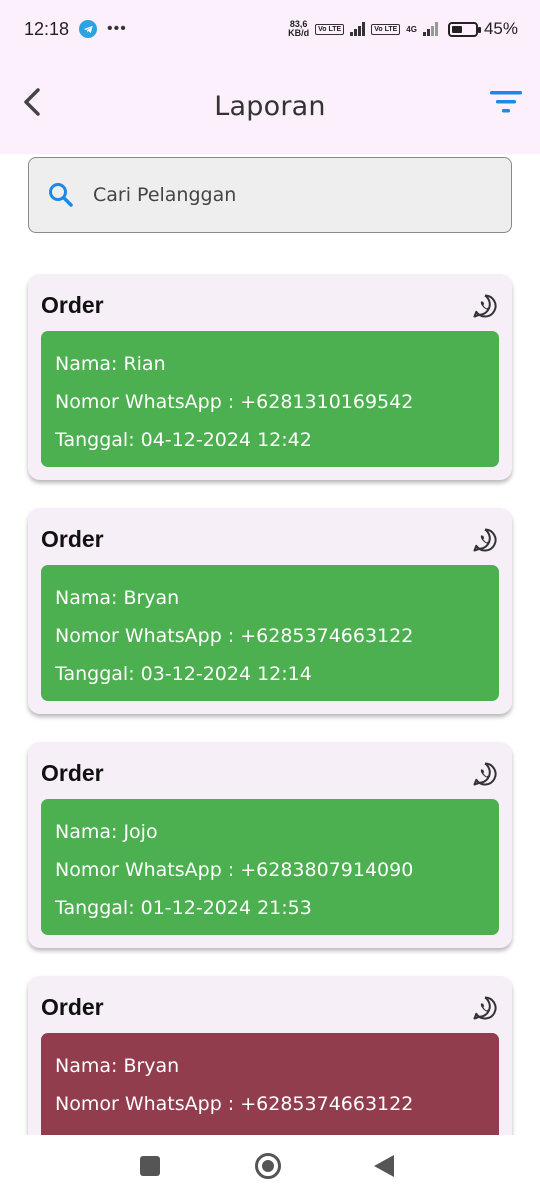  What do you see at coordinates (61, 195) in the screenshot?
I see `search-icon` at bounding box center [61, 195].